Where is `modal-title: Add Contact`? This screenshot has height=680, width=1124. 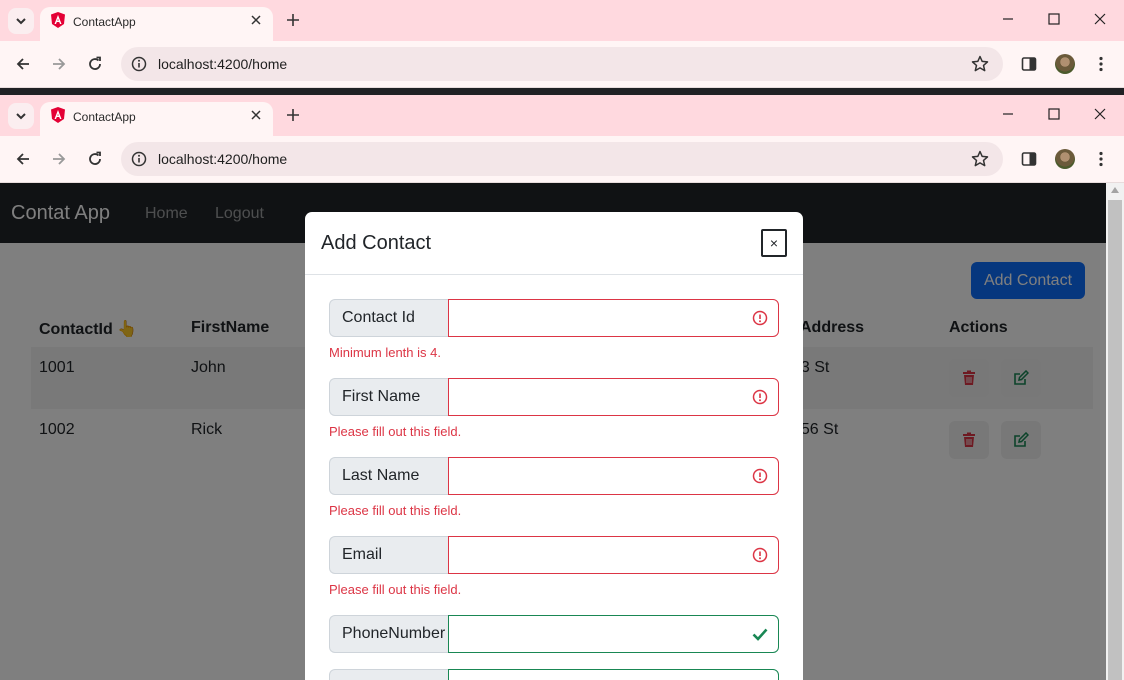
modal-title: Add Contact is located at coordinates (376, 243).